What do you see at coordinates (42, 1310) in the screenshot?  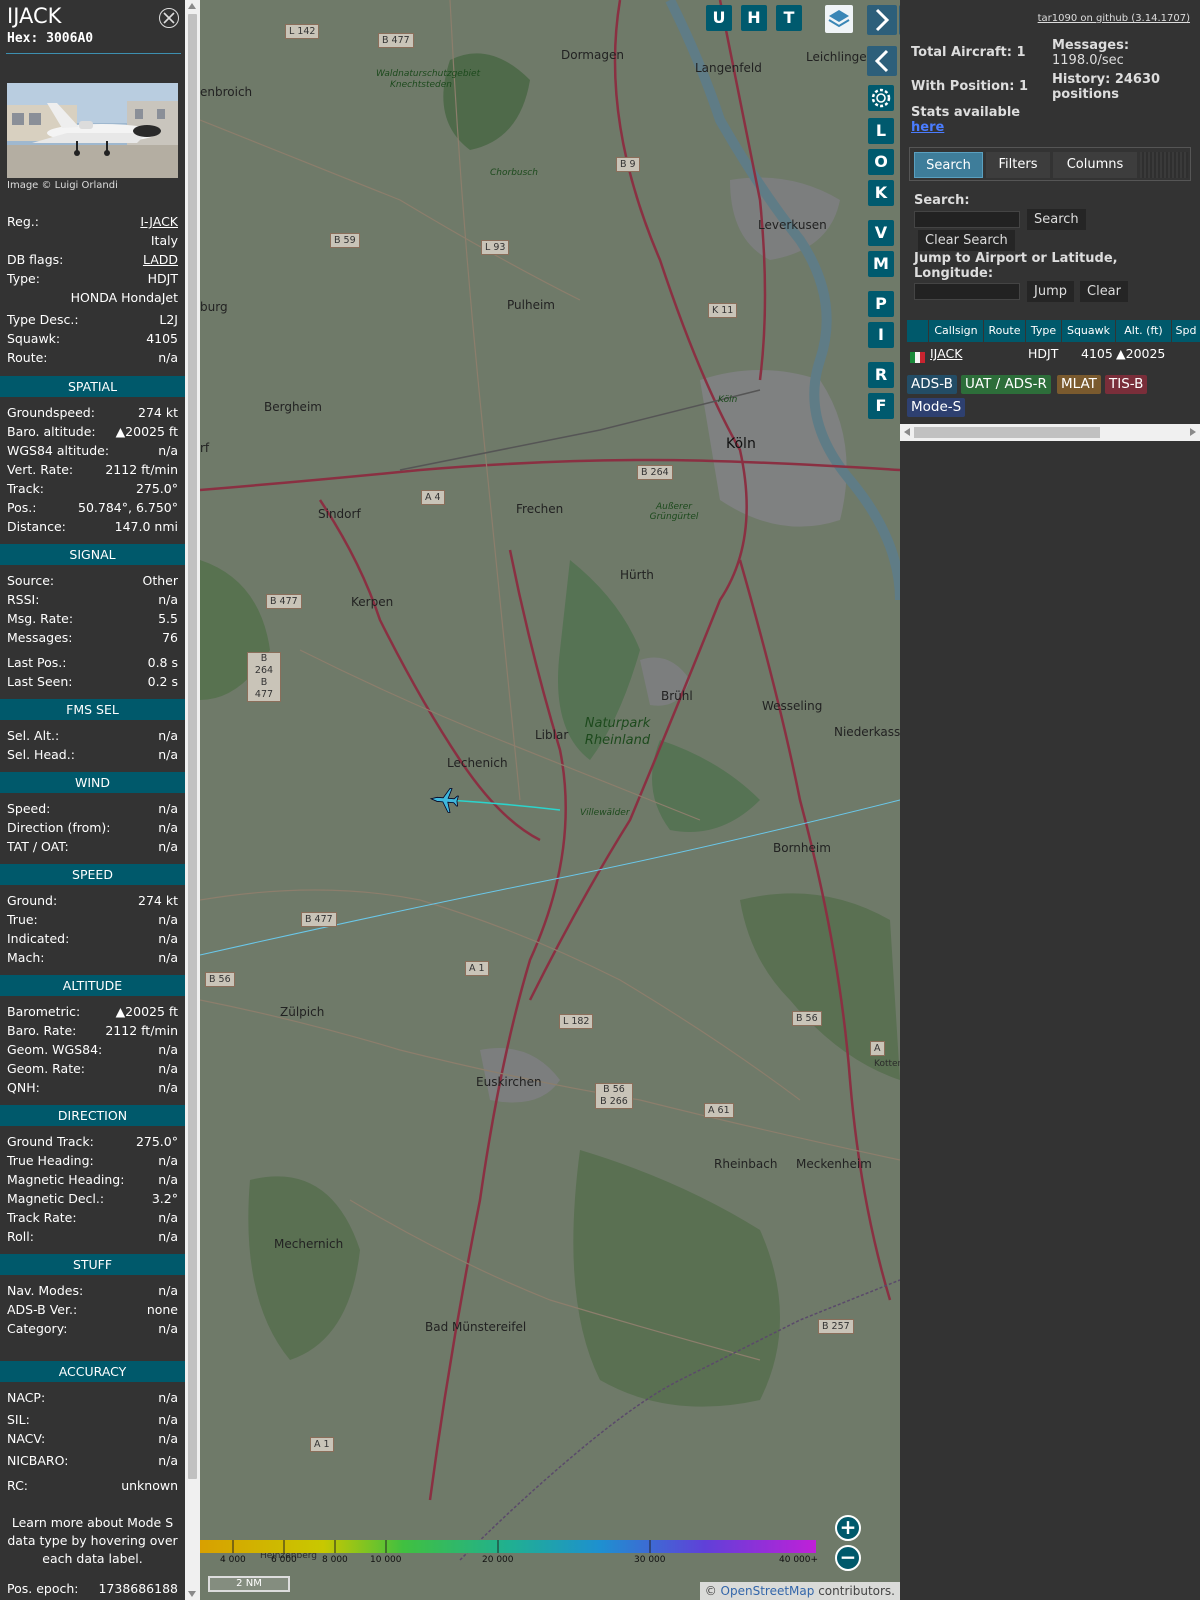 I see `row-label: ADS-B Ver.:` at bounding box center [42, 1310].